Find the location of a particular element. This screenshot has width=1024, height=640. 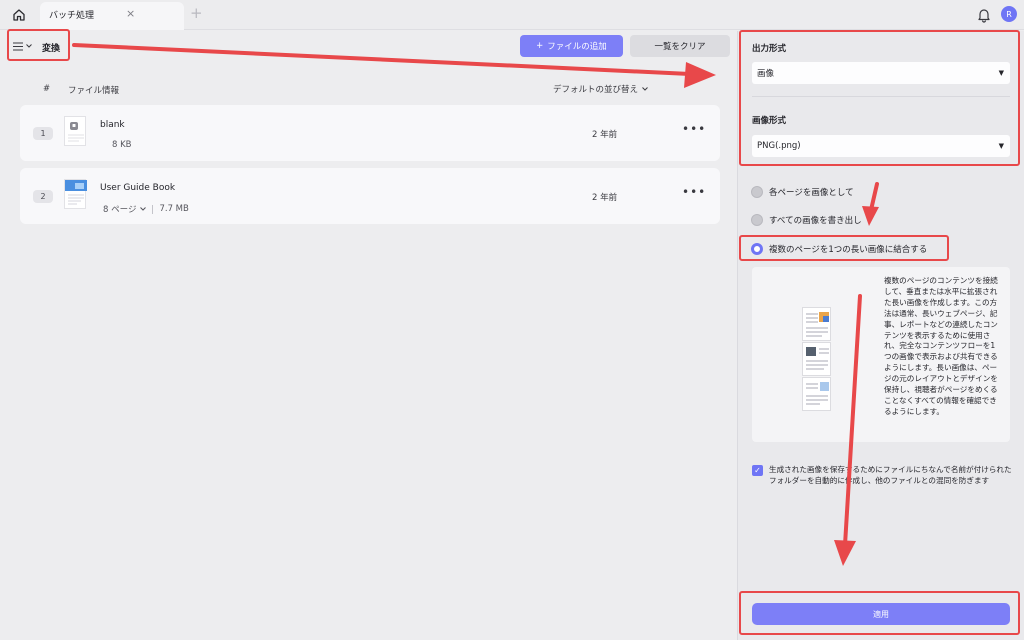

output-format-label: 出力形式 is located at coordinates (769, 49).